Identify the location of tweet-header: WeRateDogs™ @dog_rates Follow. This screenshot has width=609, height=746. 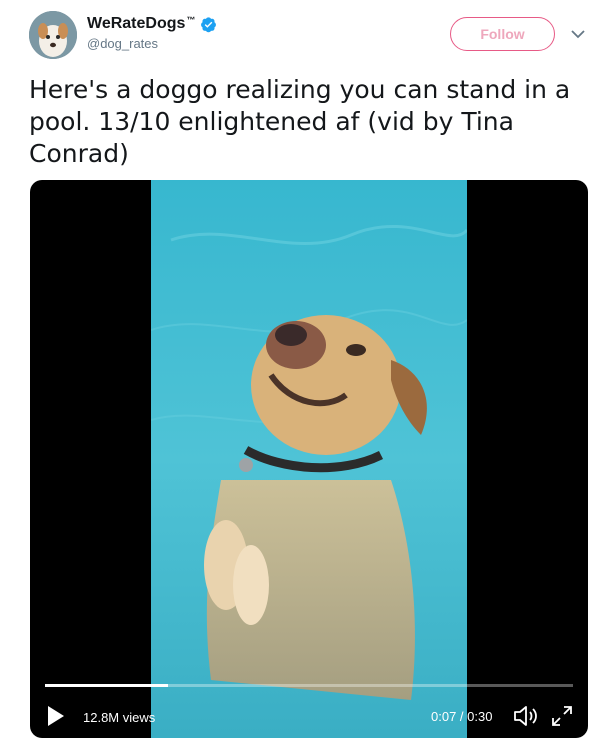
(309, 35).